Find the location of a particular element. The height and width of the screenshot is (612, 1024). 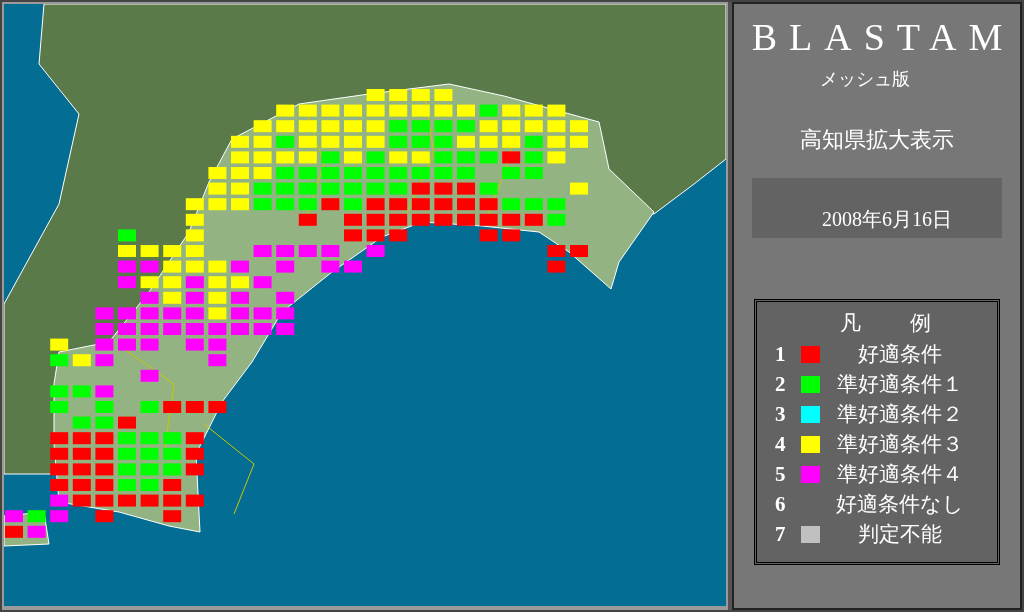

date-text: 2008年6月16日 is located at coordinates (887, 219).